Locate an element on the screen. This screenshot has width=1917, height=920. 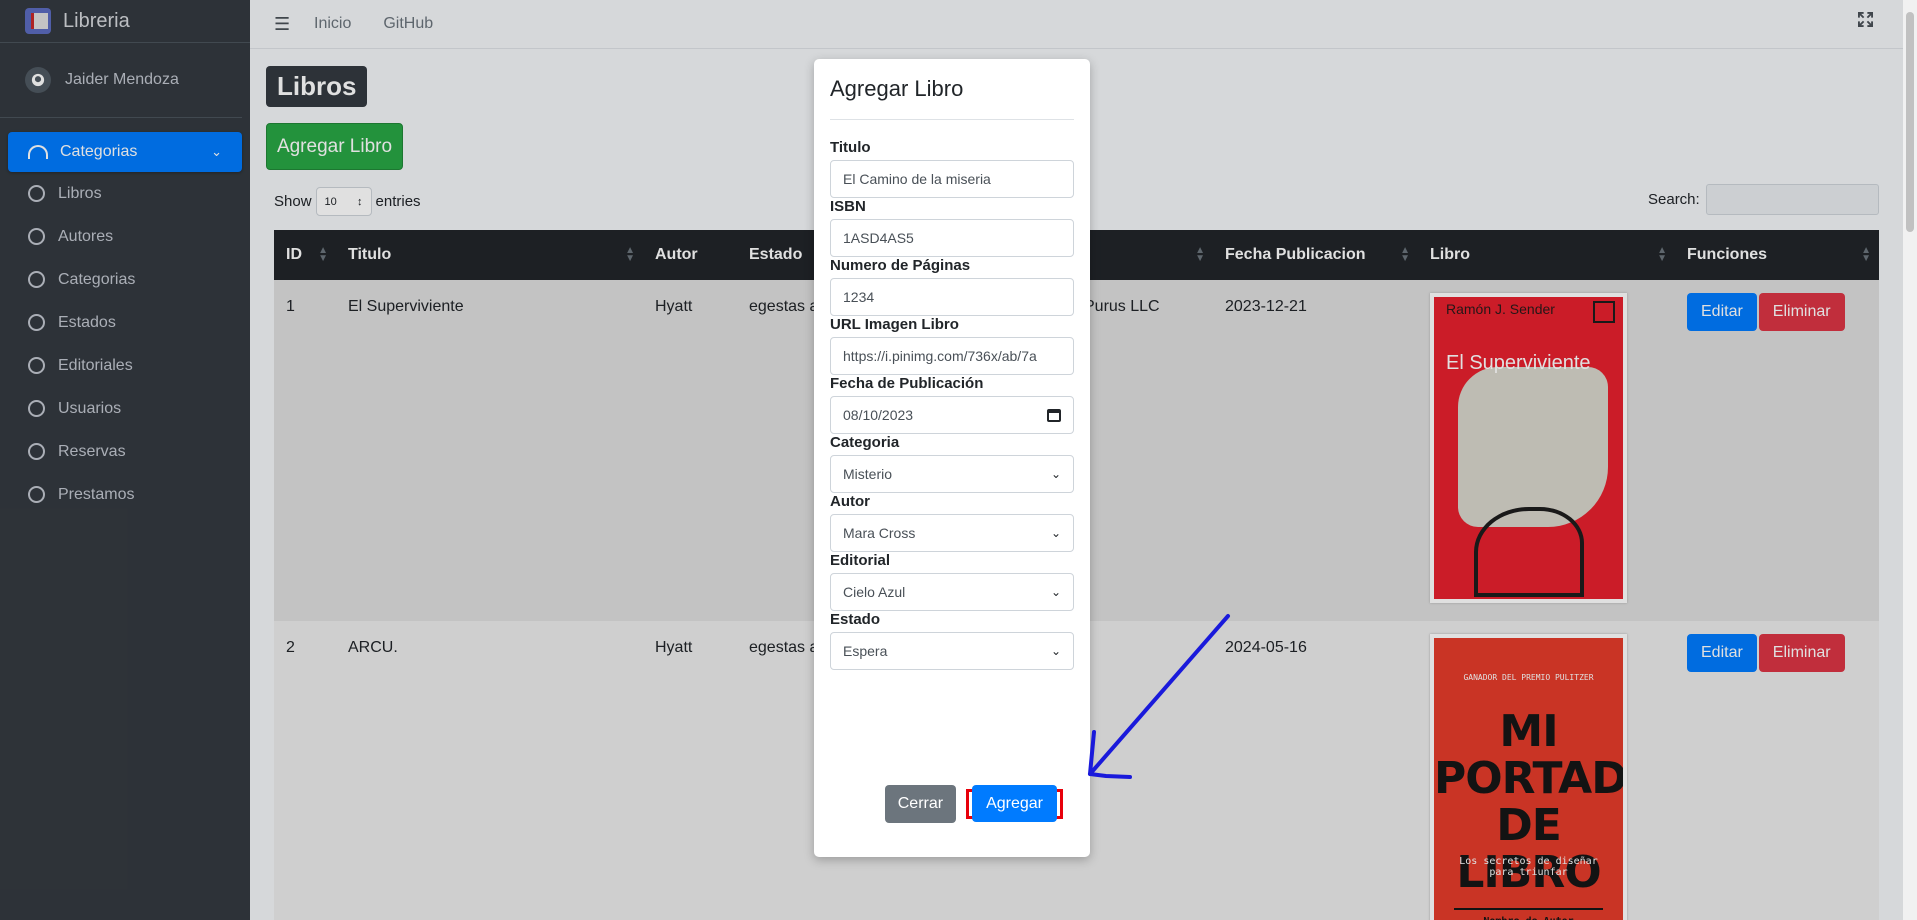
titulo-input: El Camino de la miseria is located at coordinates (952, 179).